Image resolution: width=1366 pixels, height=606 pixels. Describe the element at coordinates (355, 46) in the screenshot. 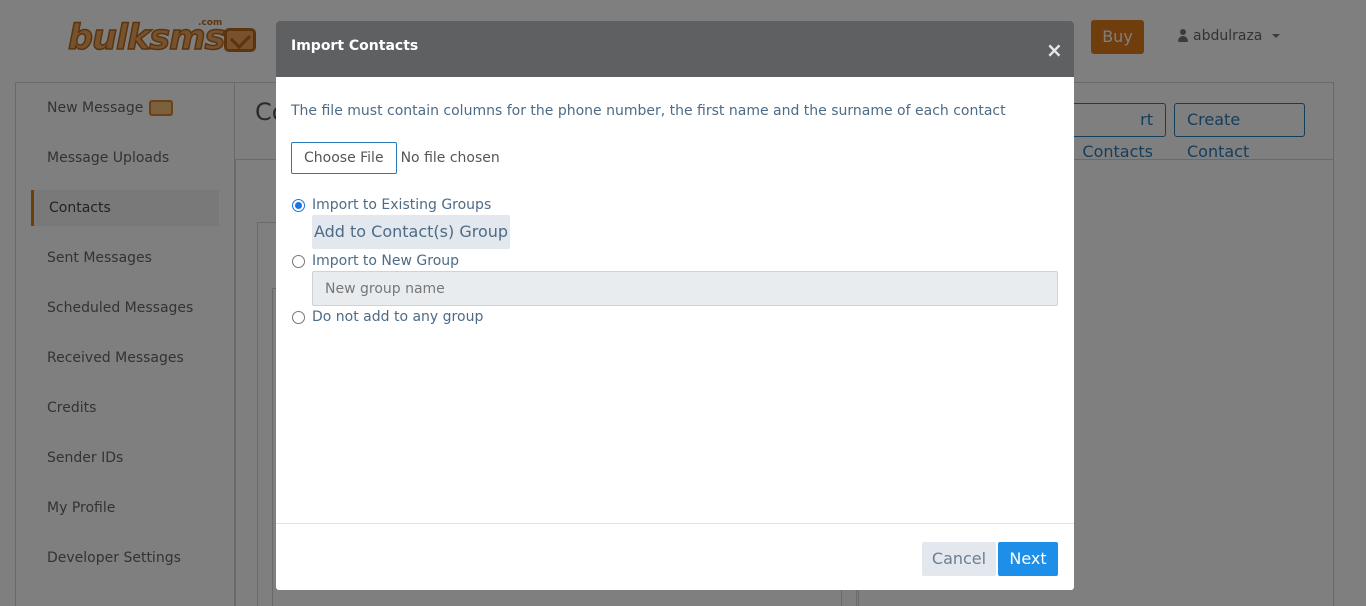

I see `modal-title: Import Contacts` at that location.